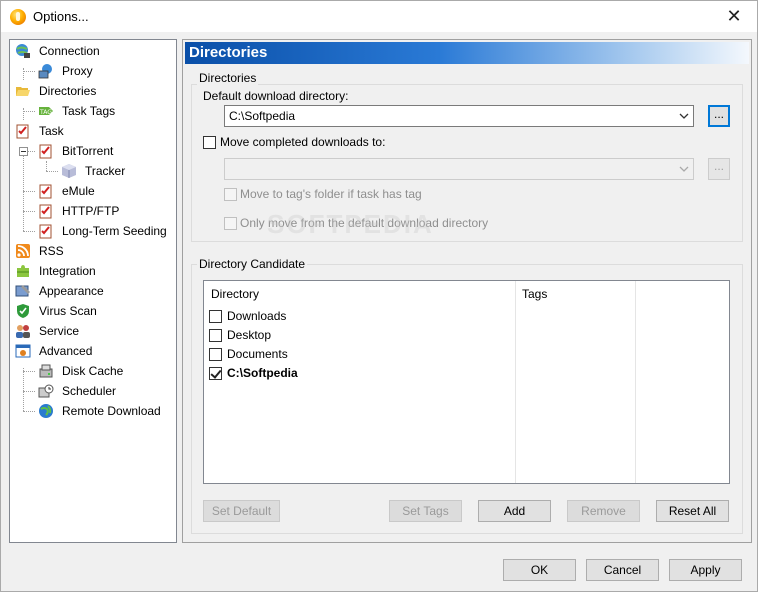 This screenshot has height=592, width=758. What do you see at coordinates (107, 231) in the screenshot?
I see `tree-item-long-term-seeding: Long-Term Seeding` at bounding box center [107, 231].